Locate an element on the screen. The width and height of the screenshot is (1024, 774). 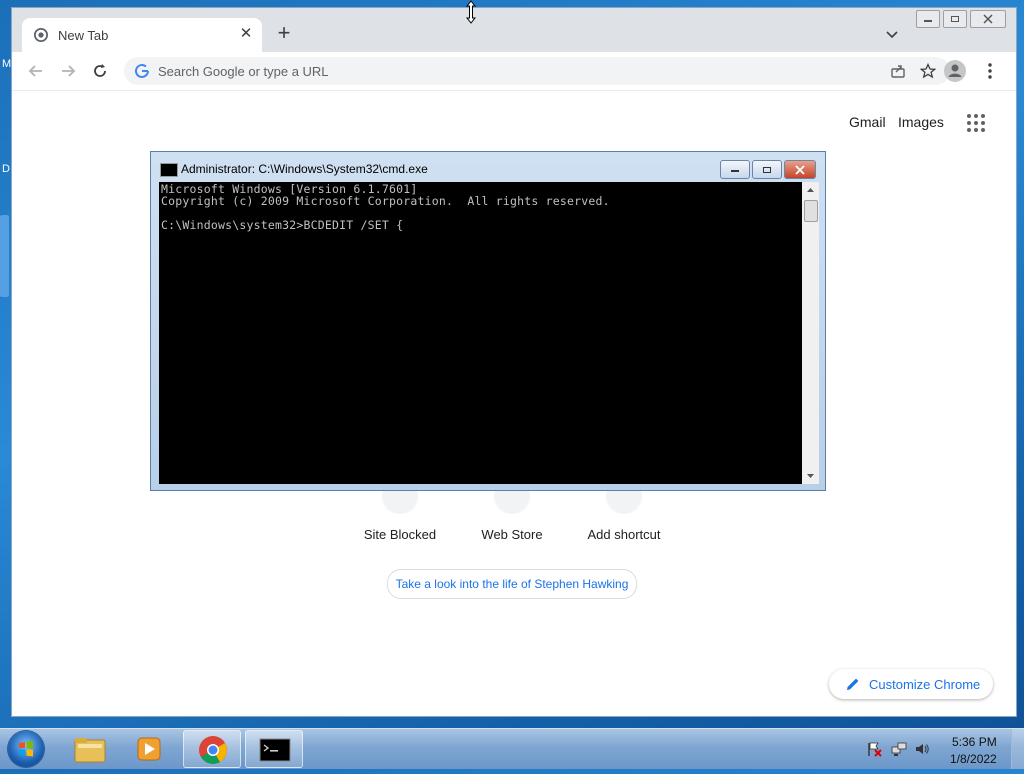
close-tab-button: ✕ is located at coordinates (246, 34).